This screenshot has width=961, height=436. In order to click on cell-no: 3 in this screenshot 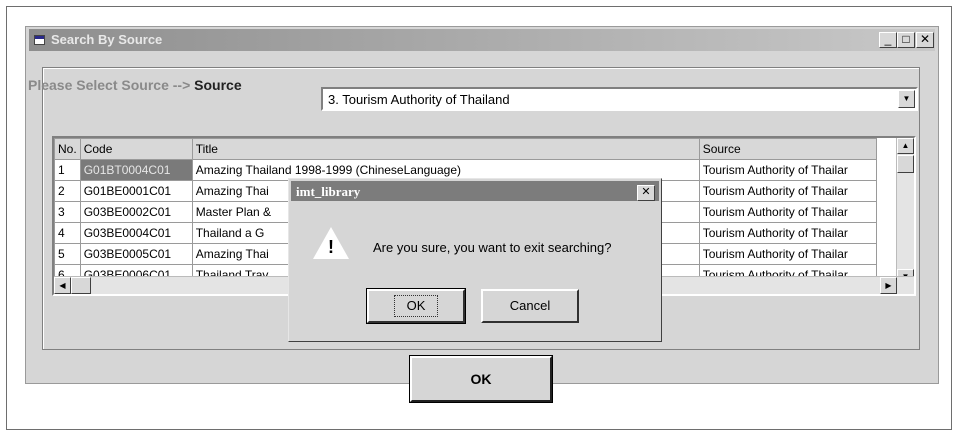, I will do `click(67, 212)`.